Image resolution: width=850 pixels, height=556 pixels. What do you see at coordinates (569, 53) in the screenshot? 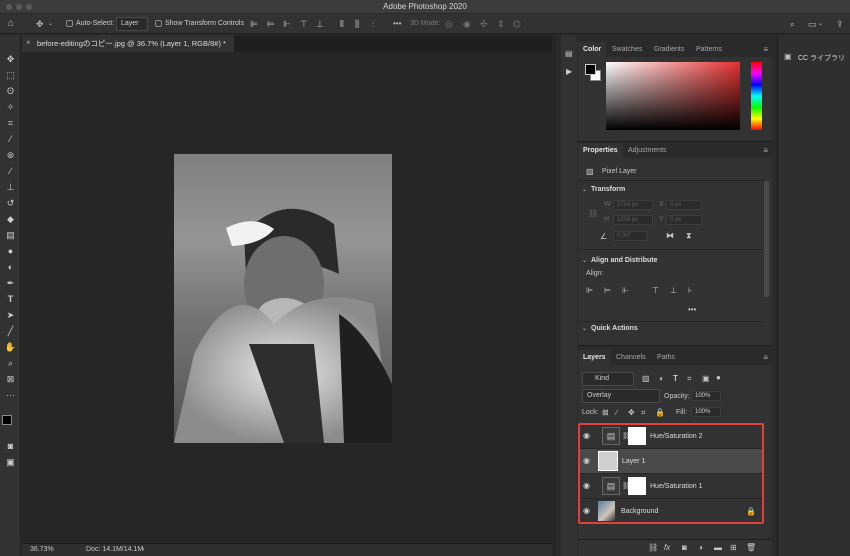
I see `history-icon: ▤` at bounding box center [569, 53].